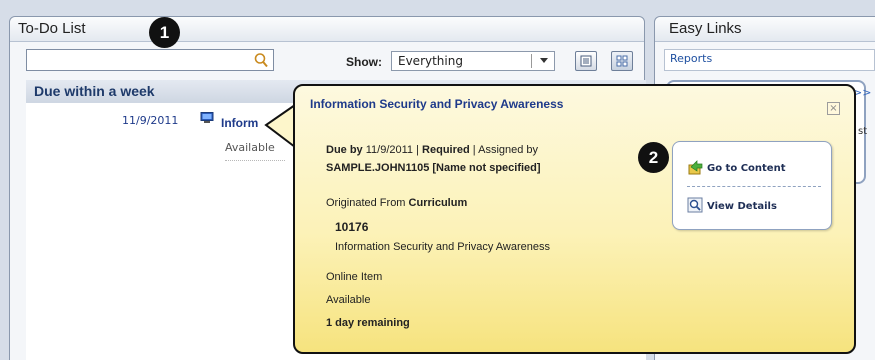  I want to click on due-date: 11/9/2011, so click(389, 150).